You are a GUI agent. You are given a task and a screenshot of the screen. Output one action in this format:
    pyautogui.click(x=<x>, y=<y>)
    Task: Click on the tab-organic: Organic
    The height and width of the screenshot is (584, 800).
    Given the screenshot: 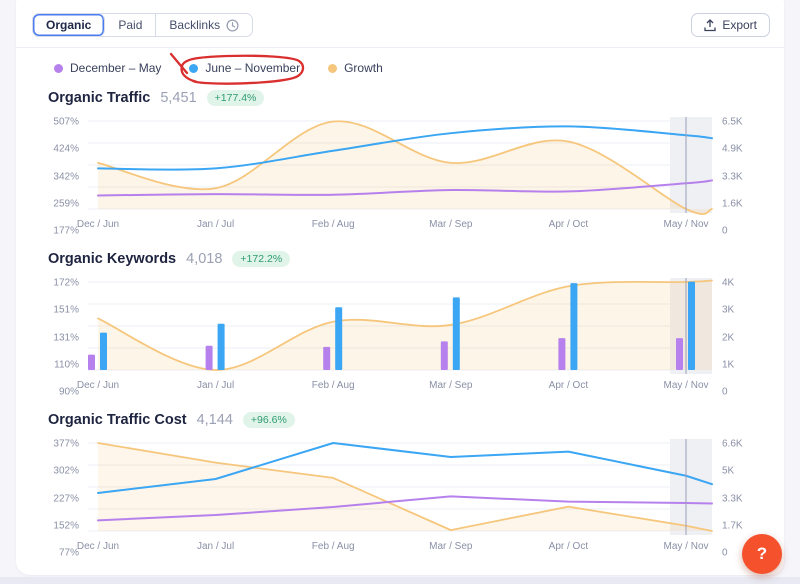 What is the action you would take?
    pyautogui.click(x=69, y=25)
    